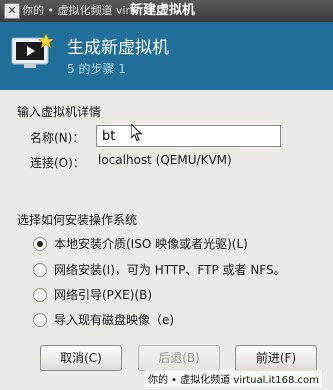  Describe the element at coordinates (12, 11) in the screenshot. I see `close-icon: ✕` at that location.